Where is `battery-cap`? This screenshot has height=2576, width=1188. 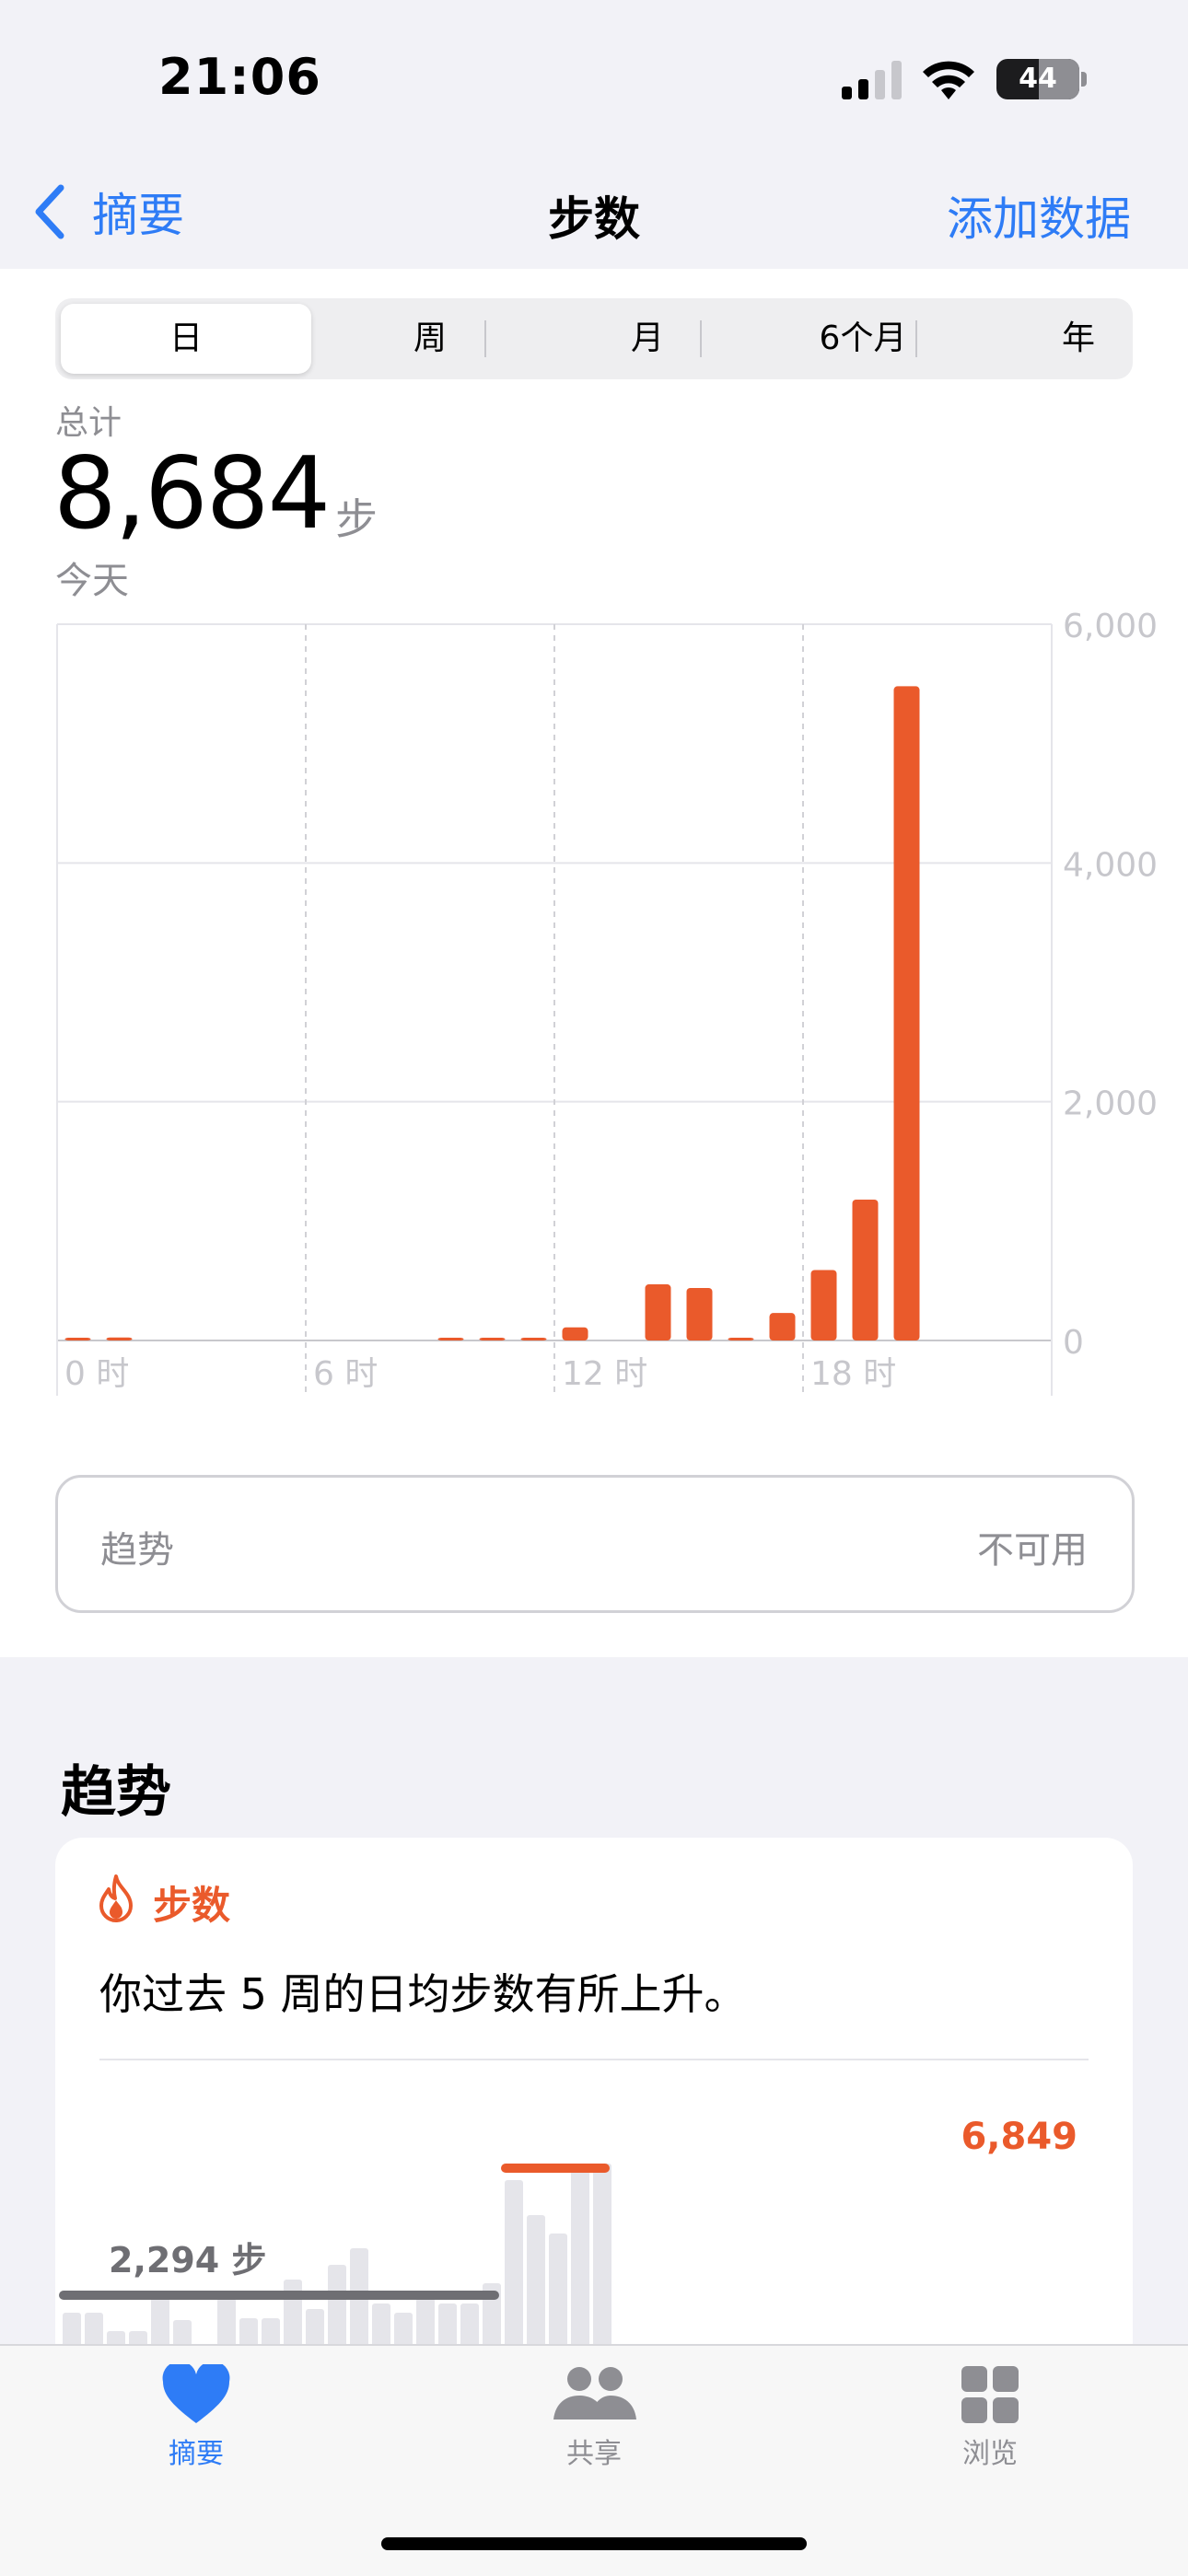
battery-cap is located at coordinates (1084, 79).